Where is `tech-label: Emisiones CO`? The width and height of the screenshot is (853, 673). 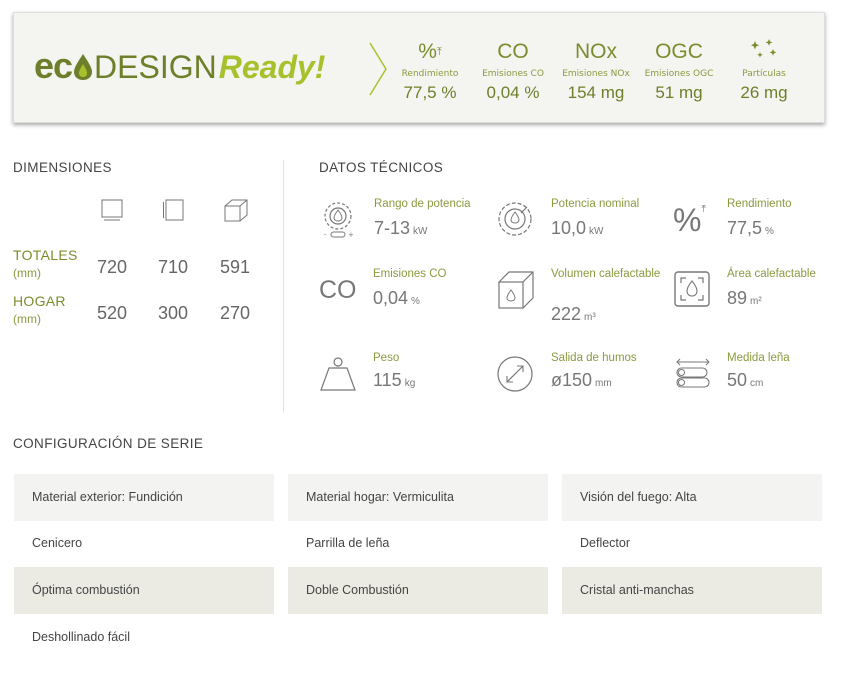 tech-label: Emisiones CO is located at coordinates (410, 274).